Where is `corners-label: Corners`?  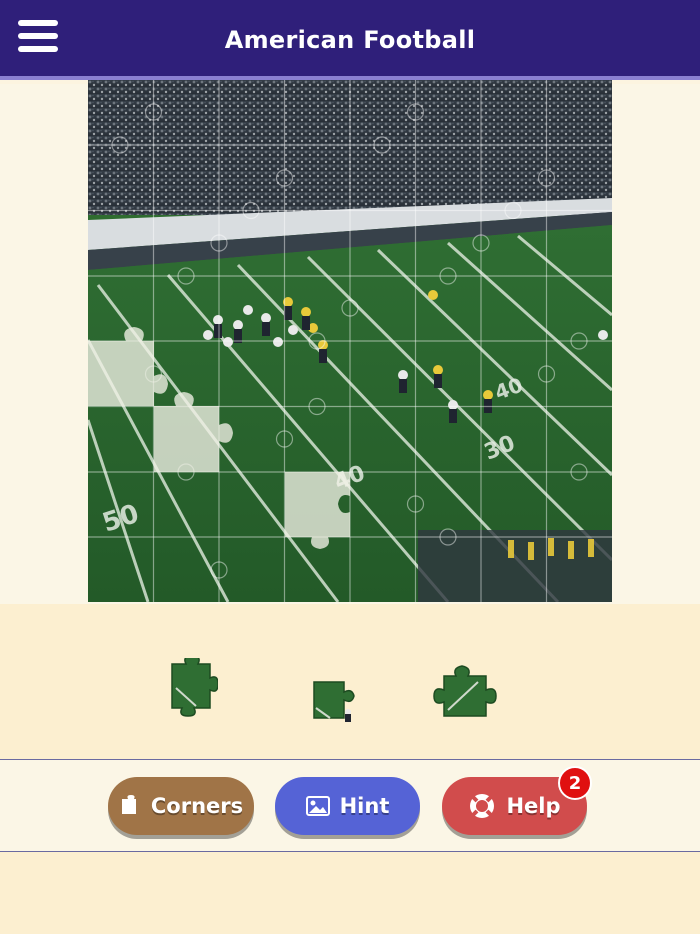 corners-label: Corners is located at coordinates (197, 806).